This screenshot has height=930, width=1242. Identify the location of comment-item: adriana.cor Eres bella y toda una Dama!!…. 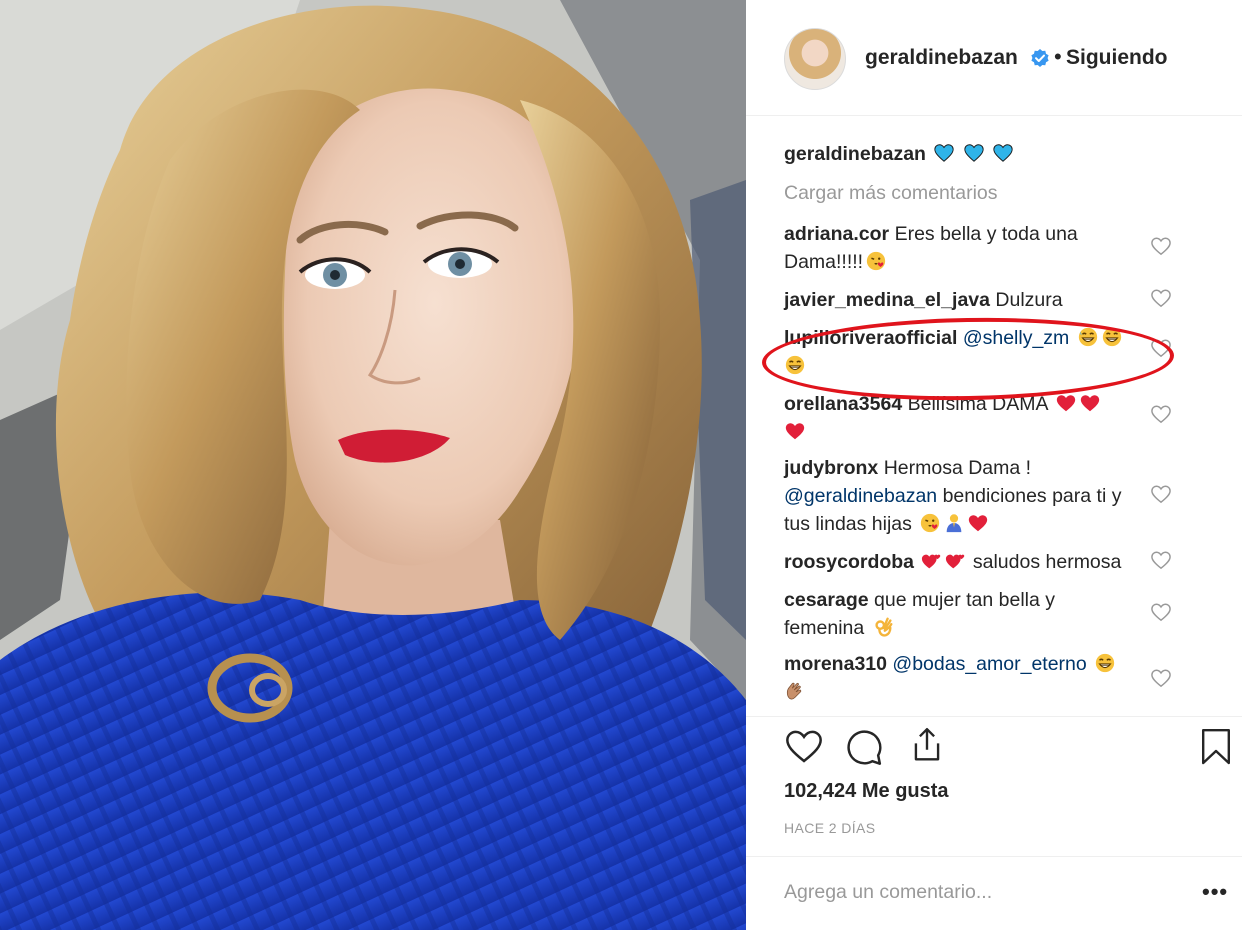
(979, 248).